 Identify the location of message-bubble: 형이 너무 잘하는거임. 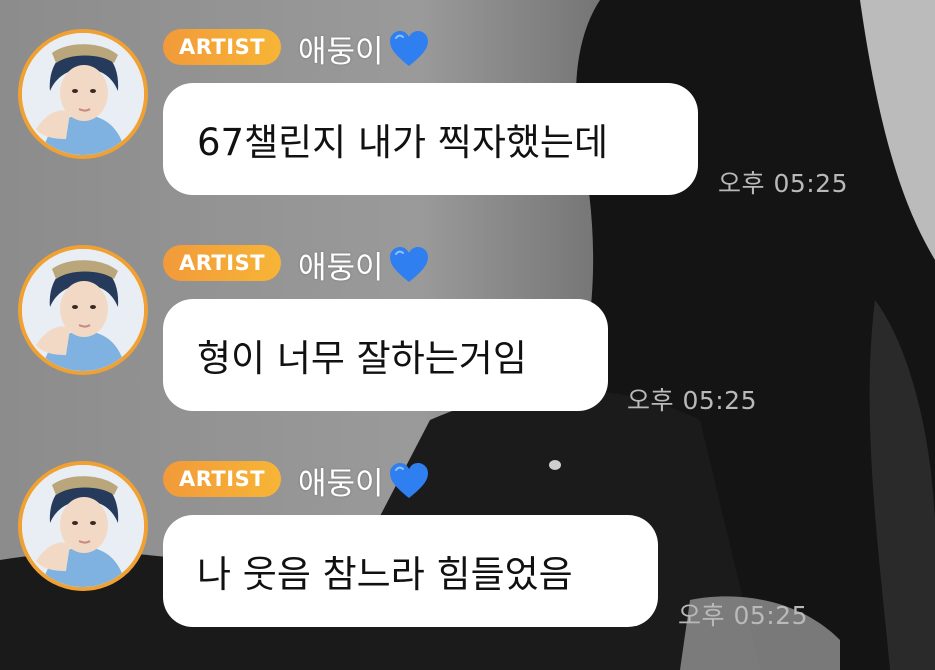
(385, 355).